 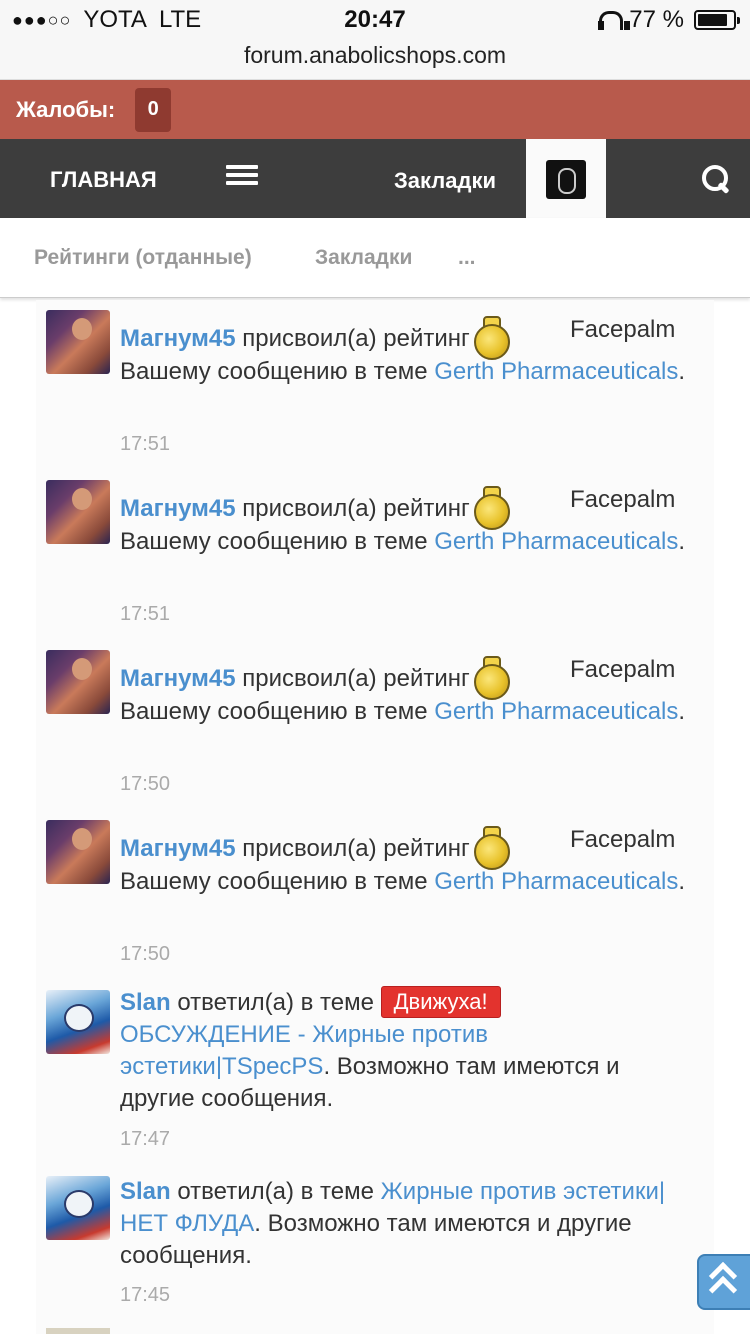 I want to click on url-bar: forum.anabolicshops.com, so click(x=375, y=60).